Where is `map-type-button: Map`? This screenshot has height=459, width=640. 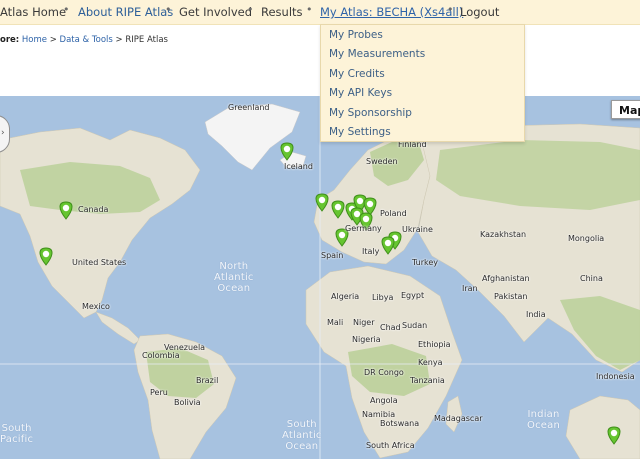
map-type-button: Map is located at coordinates (625, 109).